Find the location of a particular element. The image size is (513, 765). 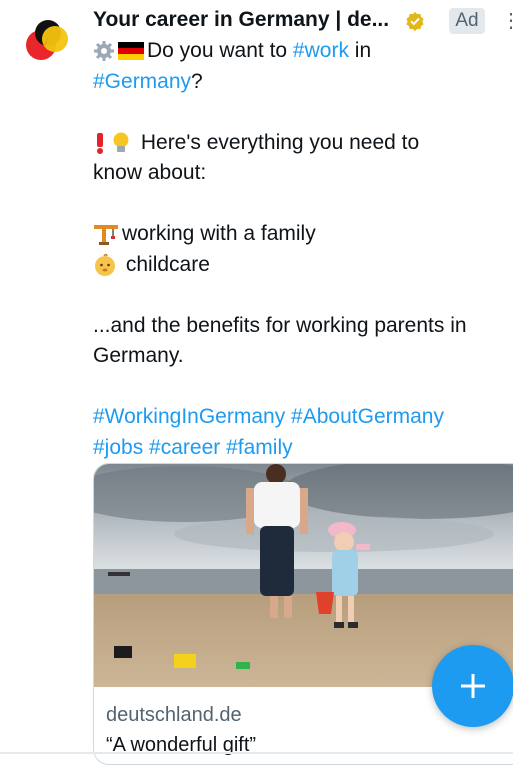

construction-crane-icon is located at coordinates (106, 235).